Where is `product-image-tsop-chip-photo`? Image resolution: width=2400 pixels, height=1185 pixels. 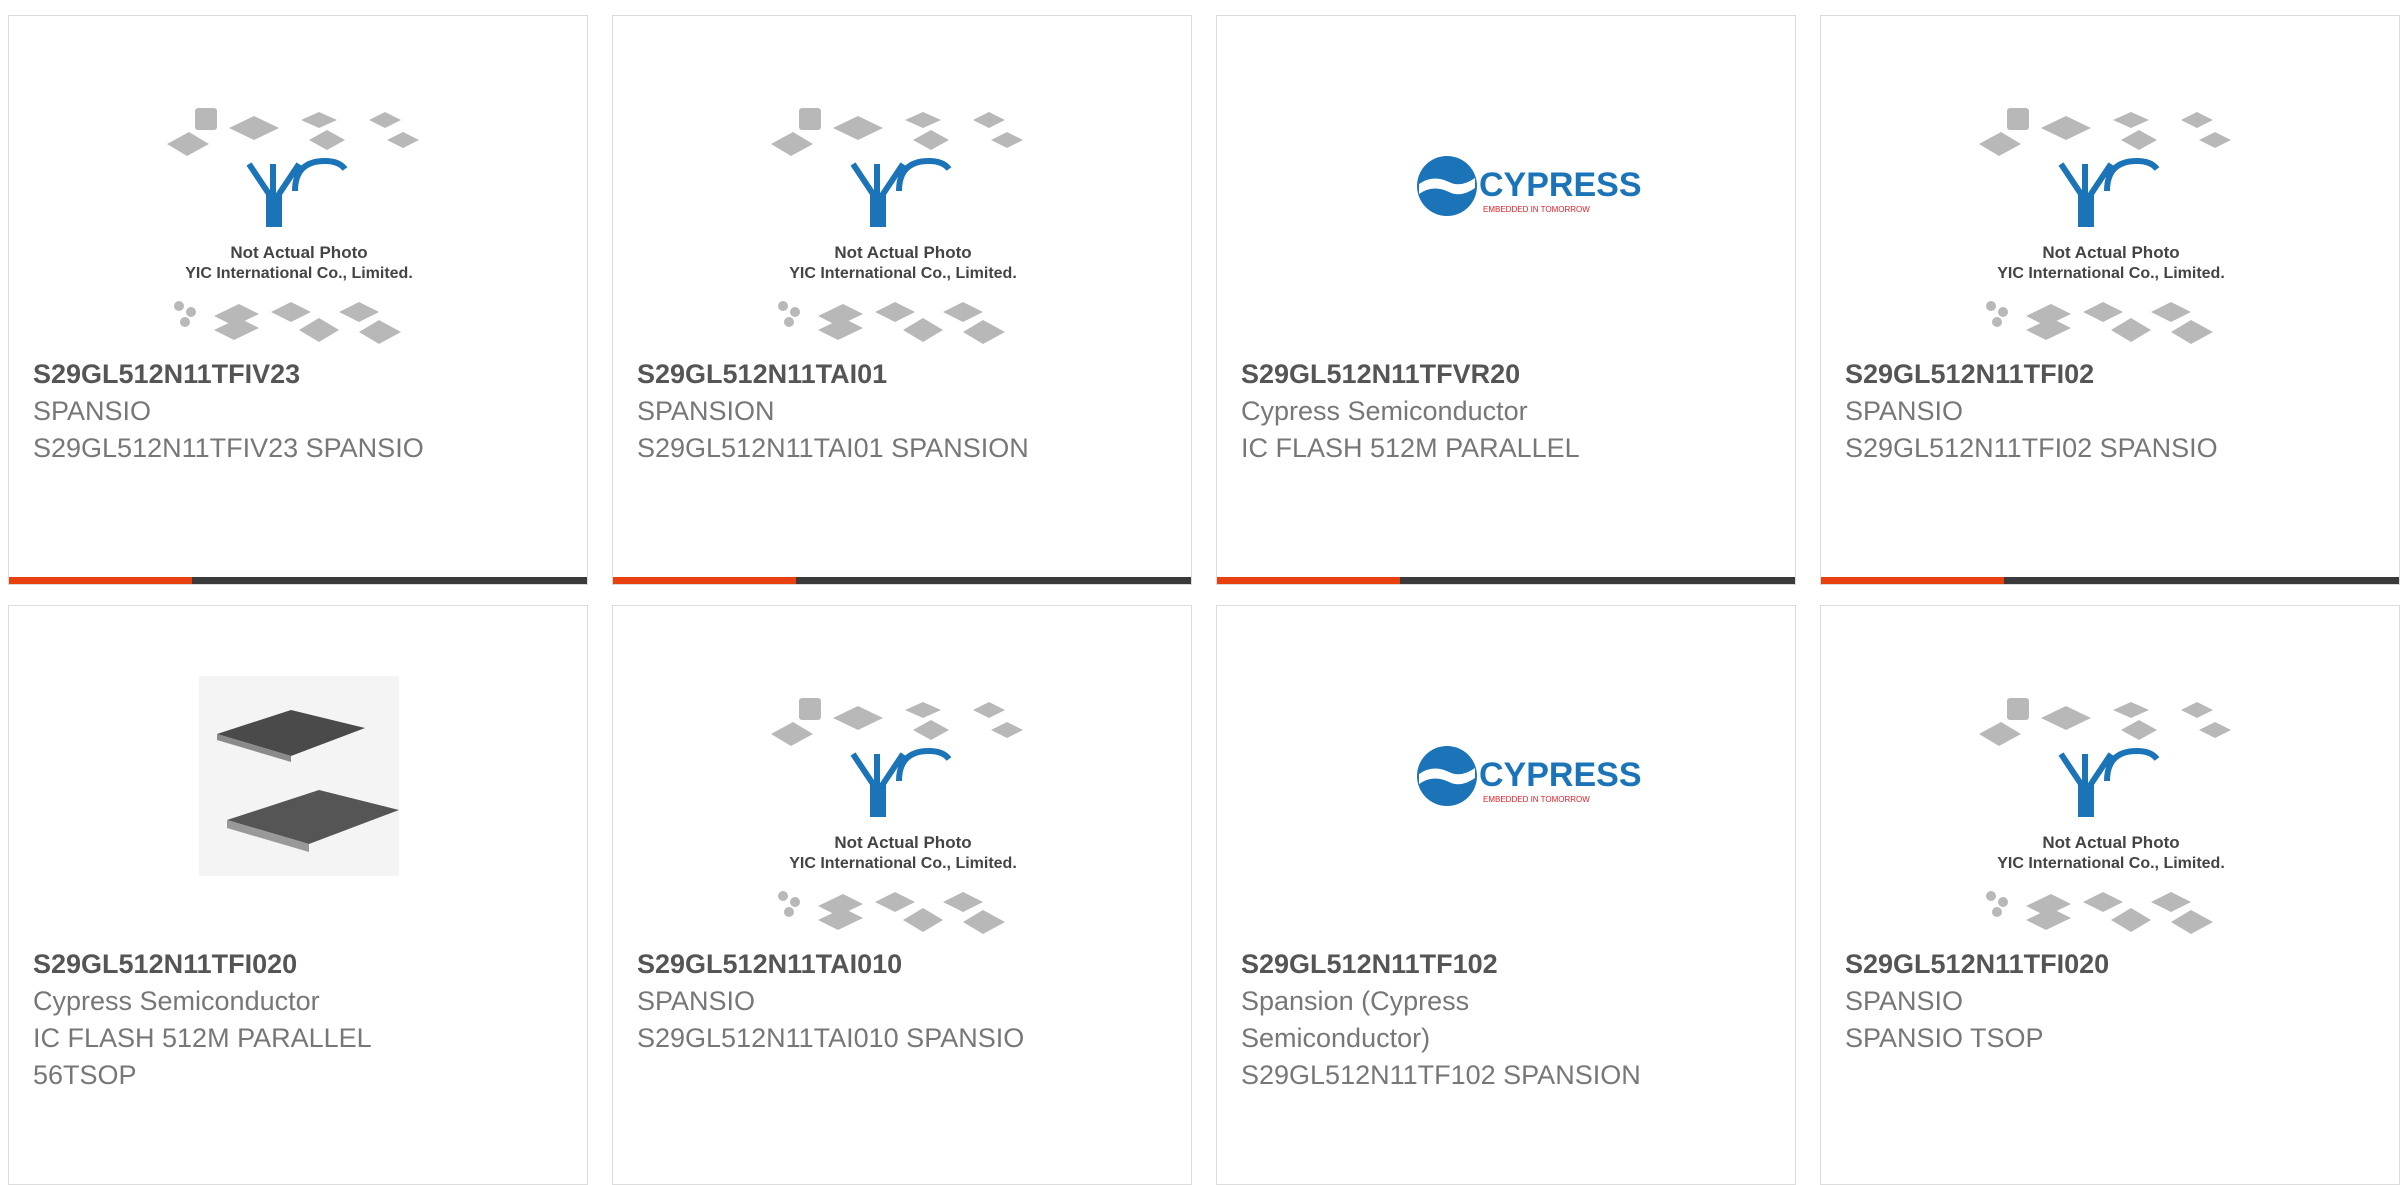
product-image-tsop-chip-photo is located at coordinates (298, 776).